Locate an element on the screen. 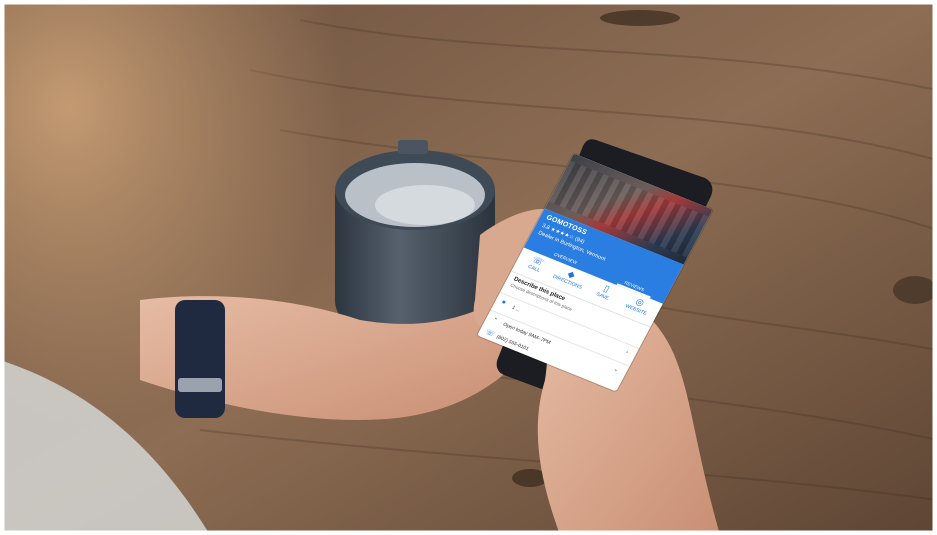 This screenshot has width=937, height=535. chevron-down-icon: ⌄ is located at coordinates (616, 370).